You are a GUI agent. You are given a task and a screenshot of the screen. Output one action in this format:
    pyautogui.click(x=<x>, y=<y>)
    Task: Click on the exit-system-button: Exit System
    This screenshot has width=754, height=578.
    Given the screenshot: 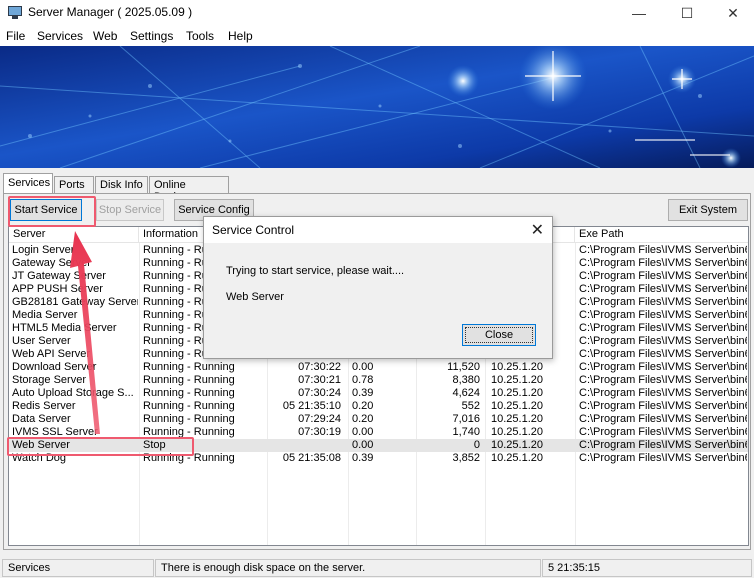 What is the action you would take?
    pyautogui.click(x=708, y=210)
    